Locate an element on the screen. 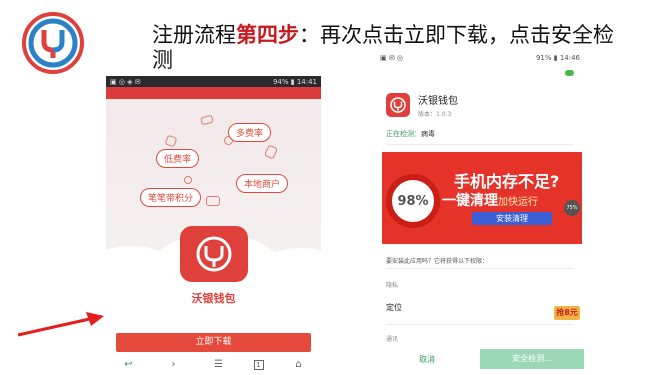  title-prefix: 注册流程 is located at coordinates (194, 35).